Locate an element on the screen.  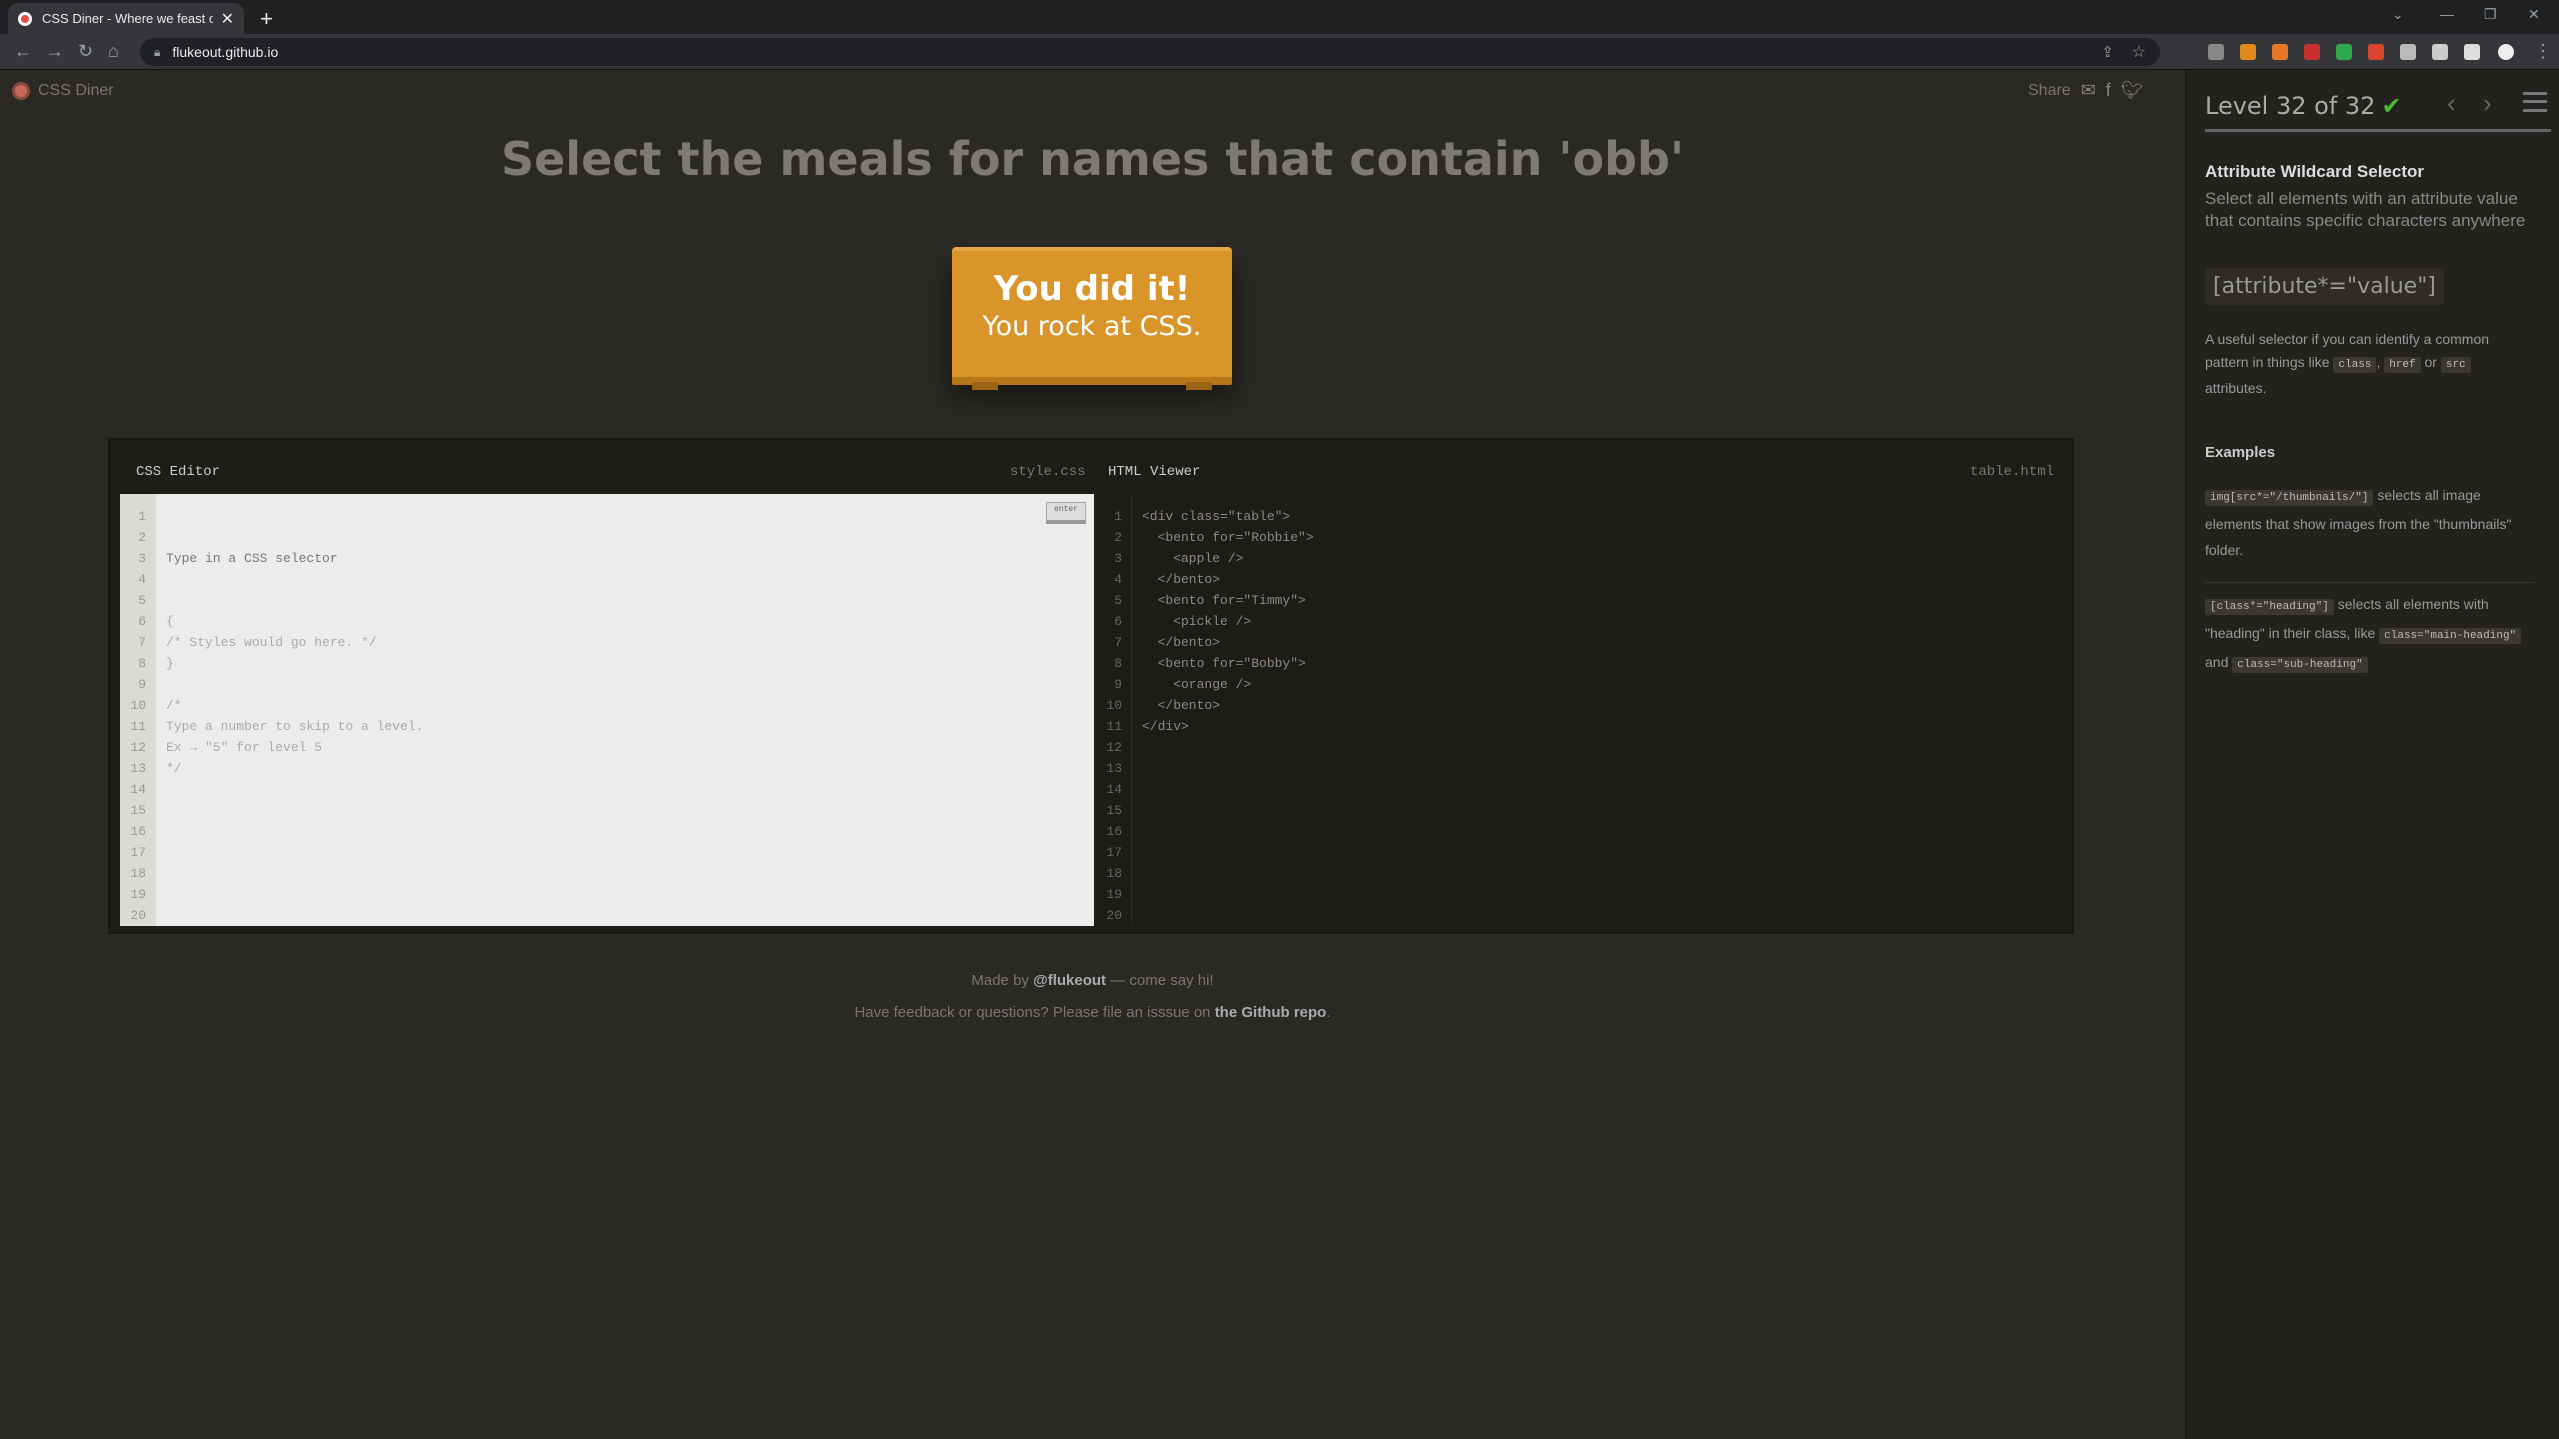
author-link: @flukeout is located at coordinates (1069, 980).